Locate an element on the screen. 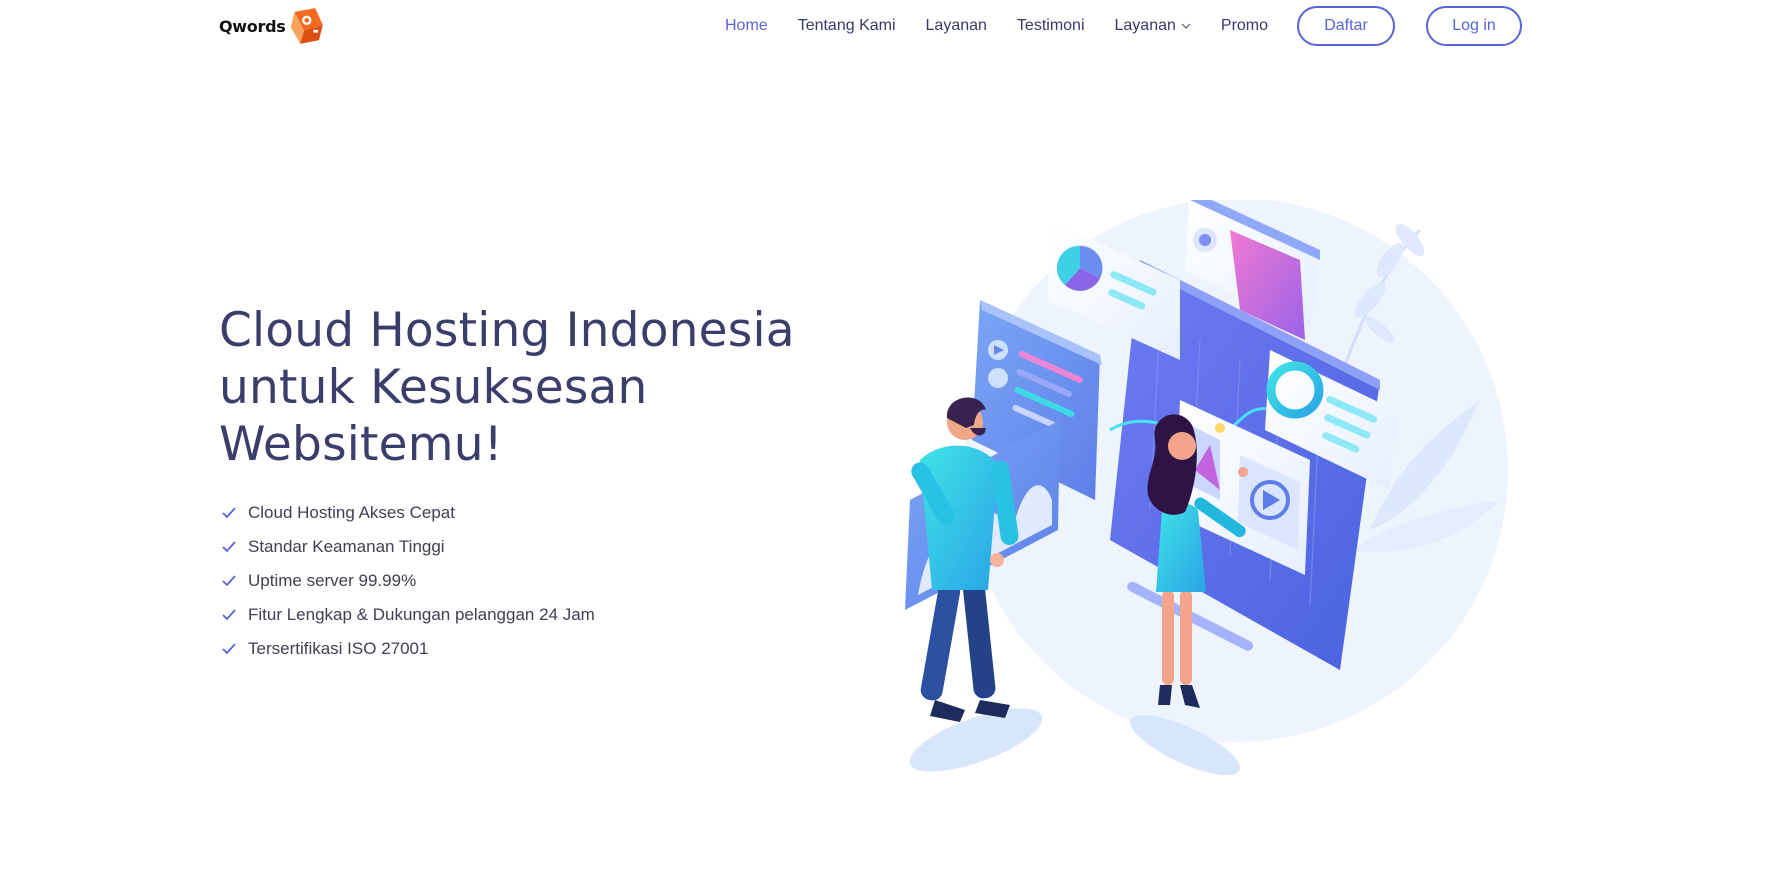  qwords-logo: Qwords is located at coordinates (273, 26).